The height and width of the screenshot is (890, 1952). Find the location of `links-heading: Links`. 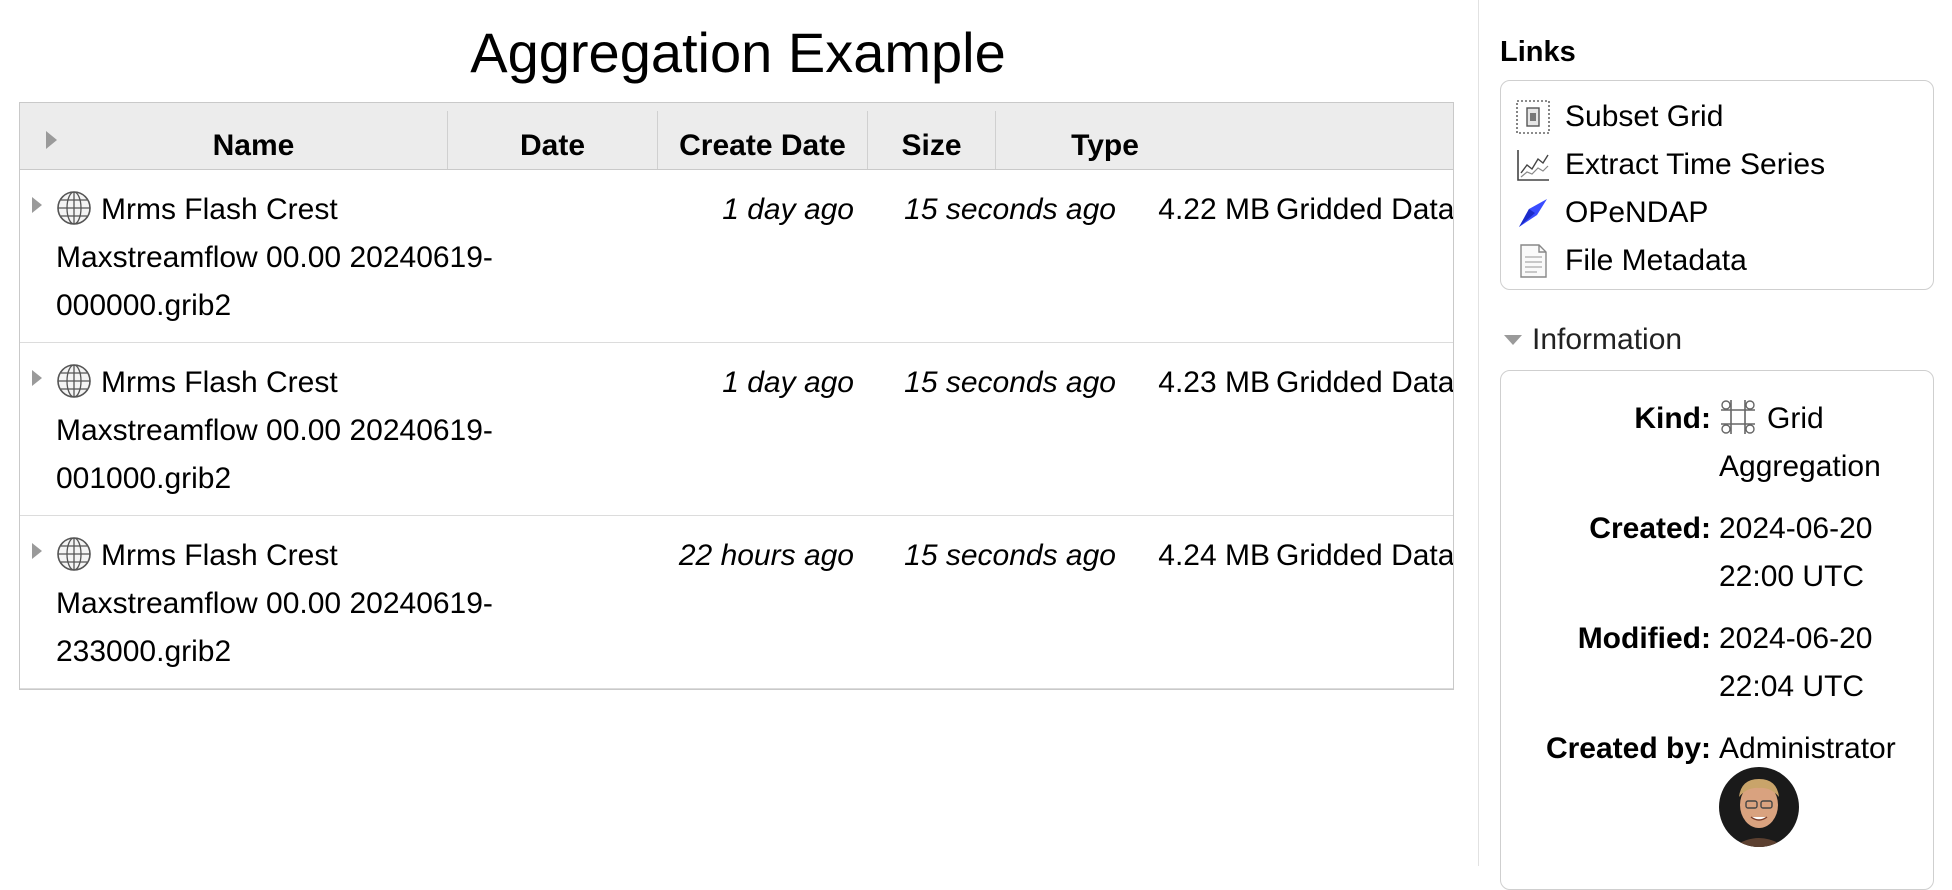

links-heading: Links is located at coordinates (1538, 52).